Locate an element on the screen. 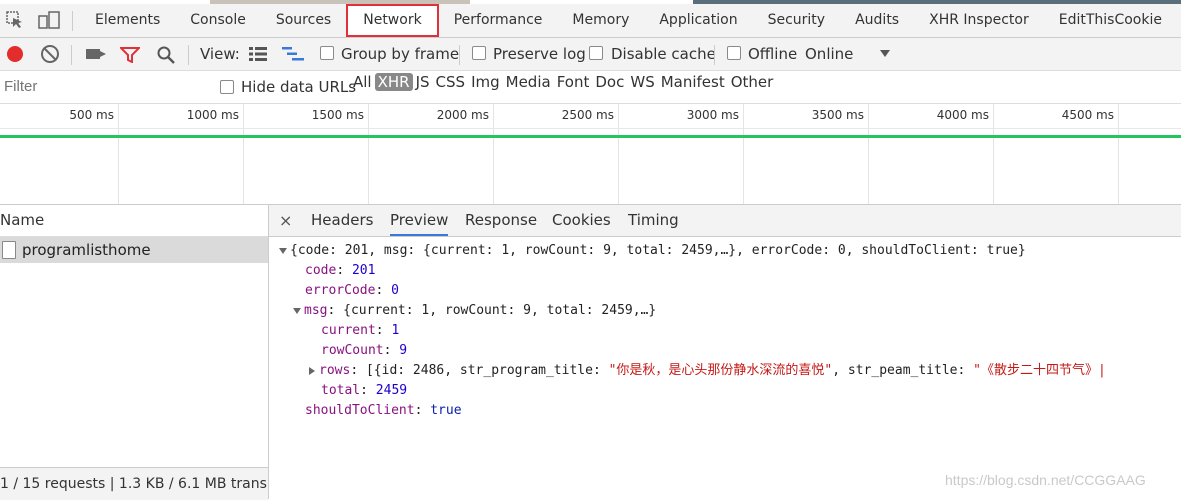  json-key: rows is located at coordinates (335, 370).